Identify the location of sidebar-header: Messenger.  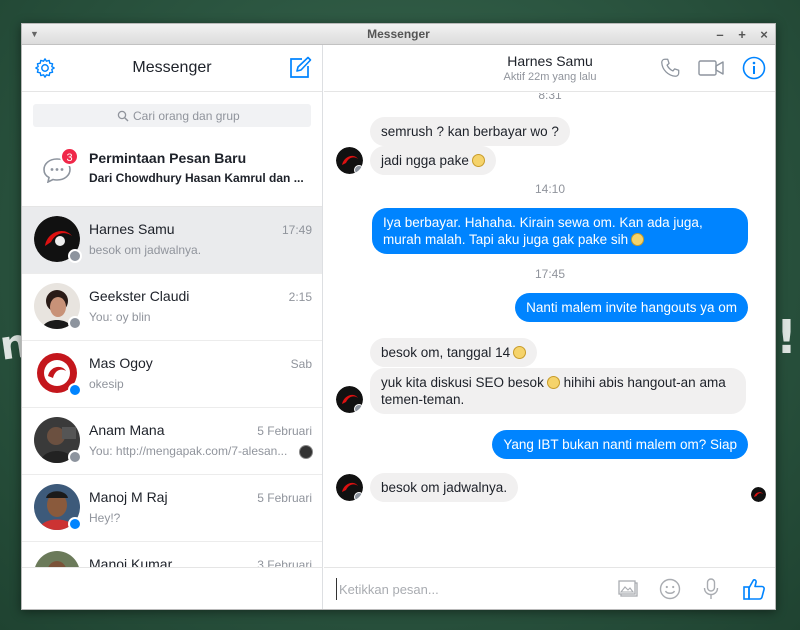
(172, 68).